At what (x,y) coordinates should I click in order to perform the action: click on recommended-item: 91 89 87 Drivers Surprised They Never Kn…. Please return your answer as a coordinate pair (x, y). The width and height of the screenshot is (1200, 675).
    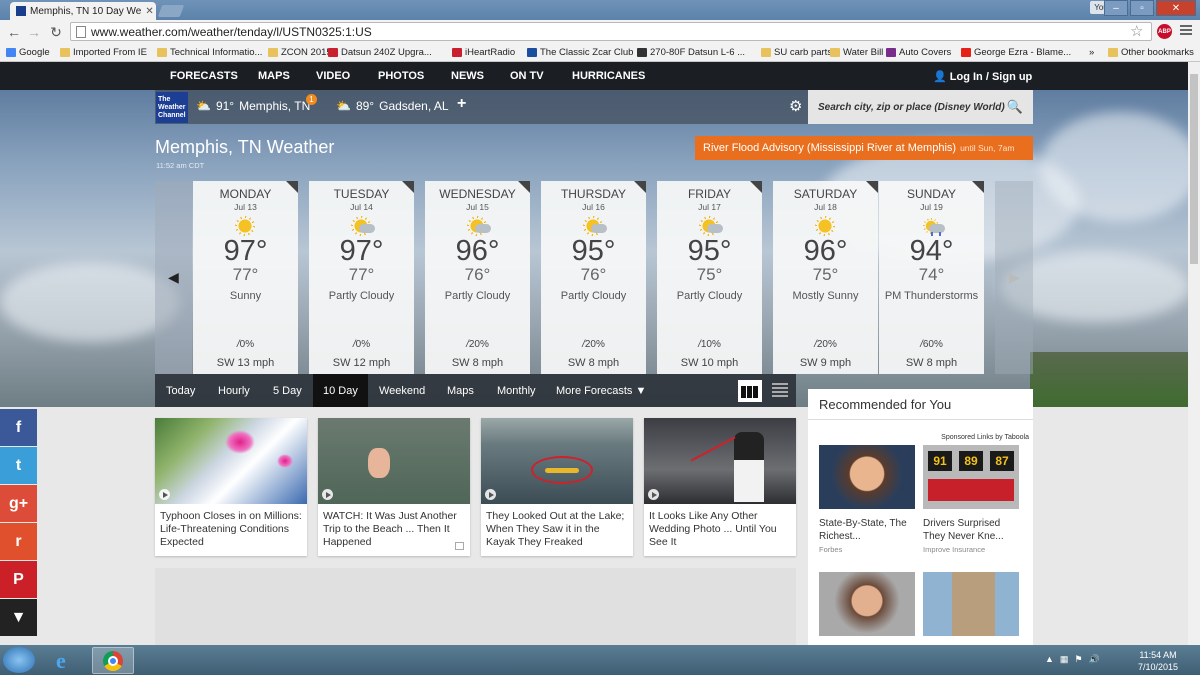
    Looking at the image, I should click on (971, 499).